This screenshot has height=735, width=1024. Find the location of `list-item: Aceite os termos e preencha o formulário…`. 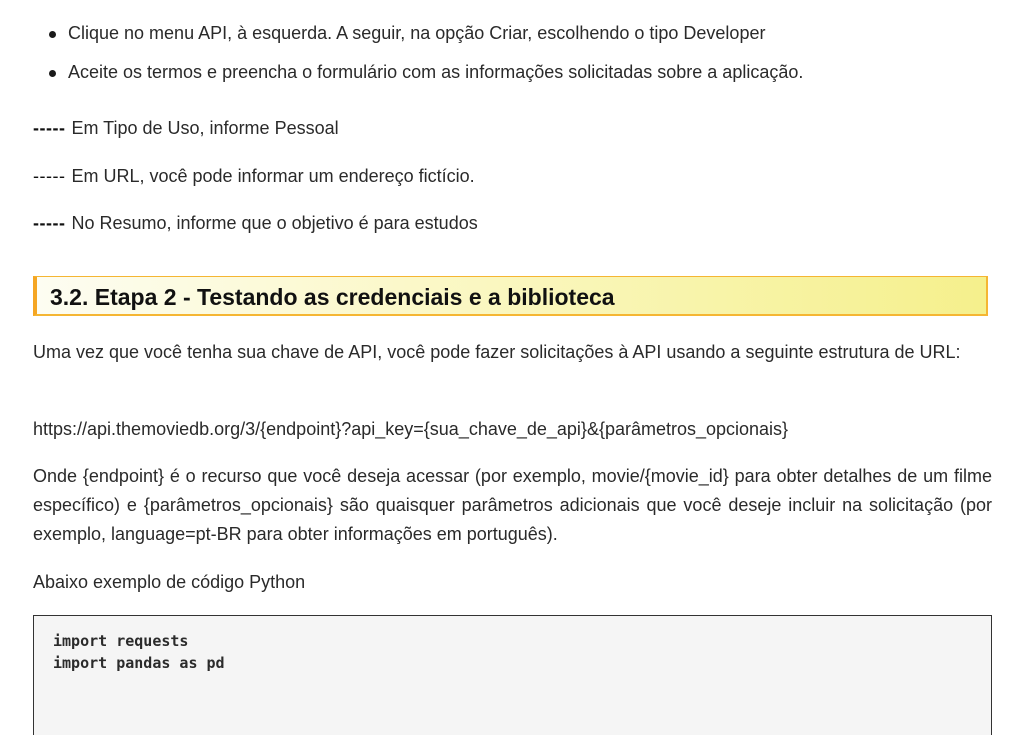

list-item: Aceite os termos e preencha o formulário… is located at coordinates (425, 72).